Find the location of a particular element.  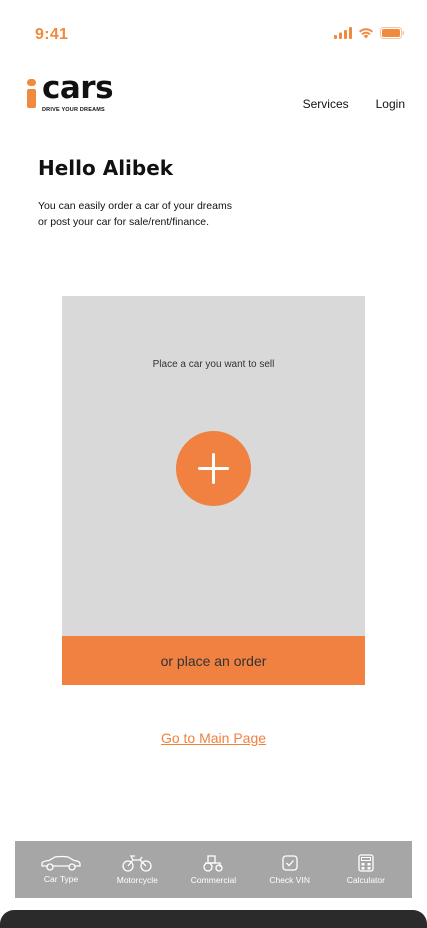

logo-mark-icon is located at coordinates (31, 93).